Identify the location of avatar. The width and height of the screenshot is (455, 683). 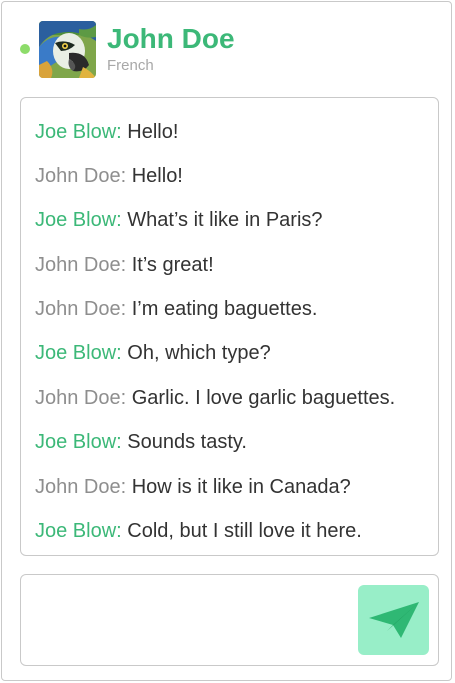
(67, 49).